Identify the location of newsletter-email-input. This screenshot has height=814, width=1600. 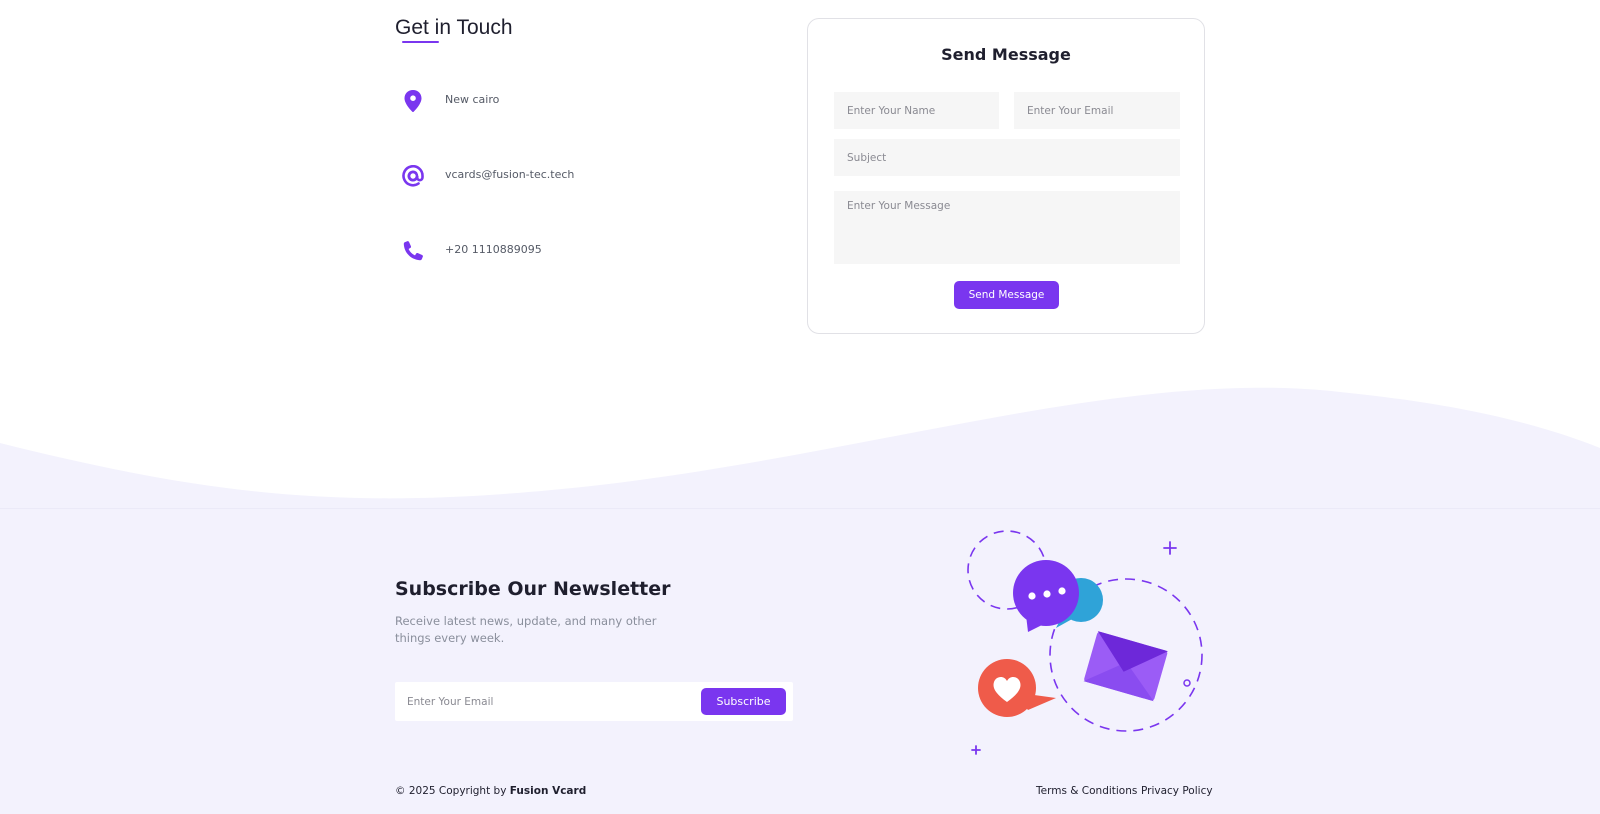
(545, 701).